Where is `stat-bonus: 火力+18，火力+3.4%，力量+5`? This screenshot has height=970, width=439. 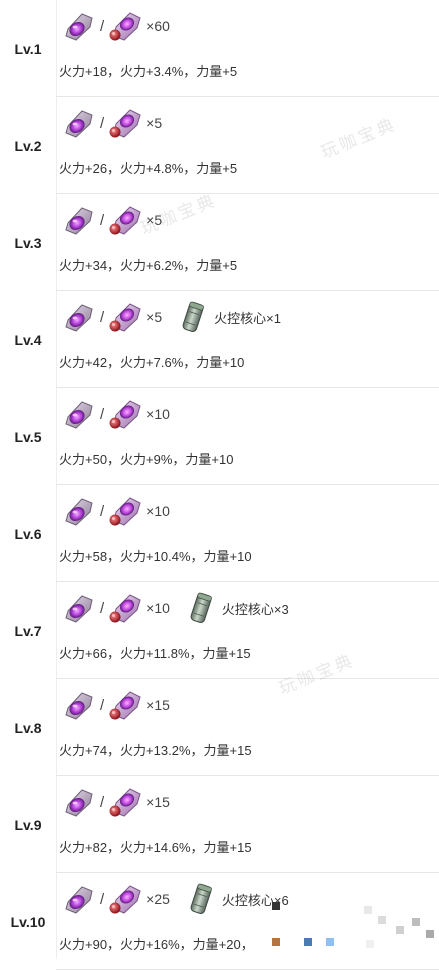 stat-bonus: 火力+18，火力+3.4%，力量+5 is located at coordinates (148, 71).